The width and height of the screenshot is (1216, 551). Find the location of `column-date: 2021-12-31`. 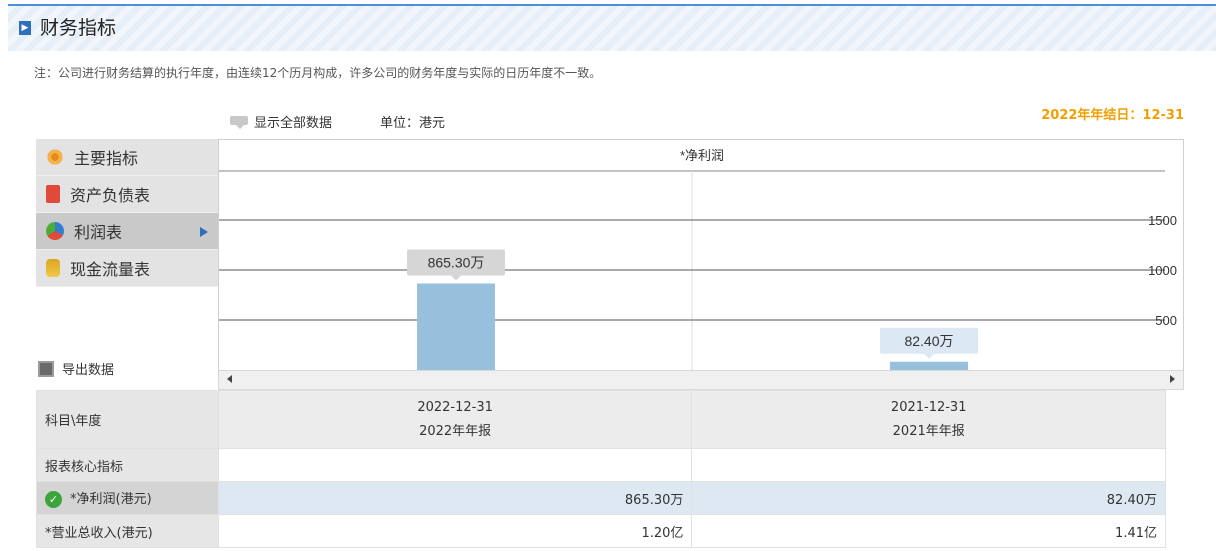

column-date: 2021-12-31 is located at coordinates (928, 407).